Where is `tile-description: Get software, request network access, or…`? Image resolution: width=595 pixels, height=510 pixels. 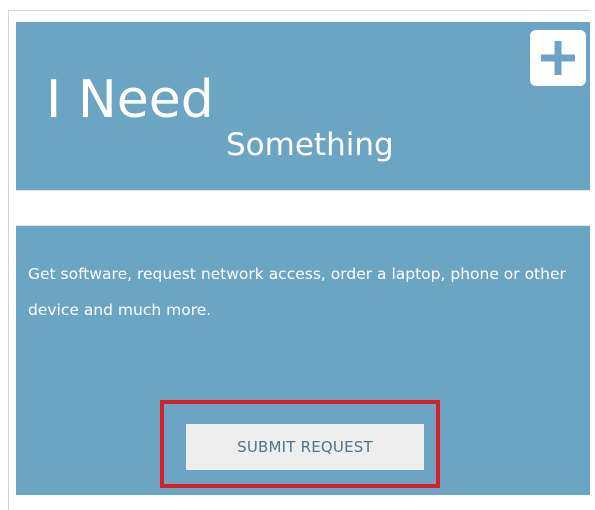
tile-description: Get software, request network access, or… is located at coordinates (297, 292).